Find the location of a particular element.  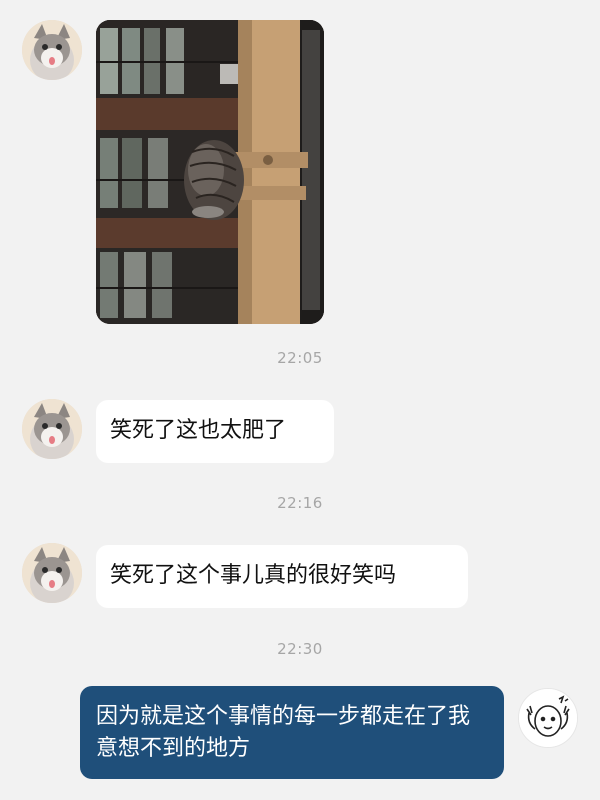

doodle-face-avatar-icon is located at coordinates (548, 718).